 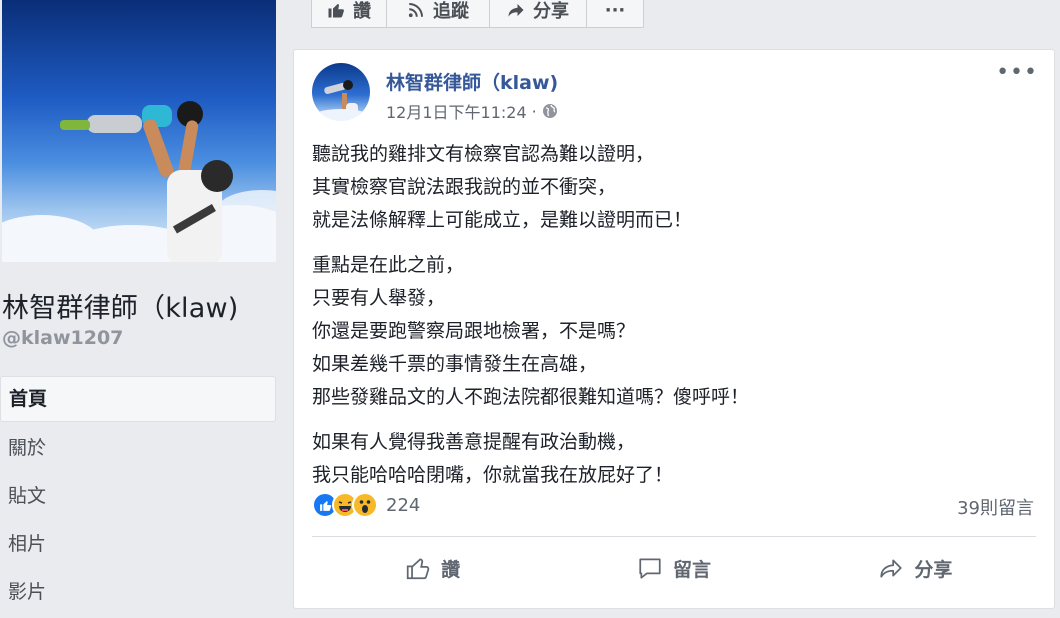 What do you see at coordinates (502, 220) in the screenshot?
I see `post-line: 就是法條解釋上可能成立，是難以證明而已！` at bounding box center [502, 220].